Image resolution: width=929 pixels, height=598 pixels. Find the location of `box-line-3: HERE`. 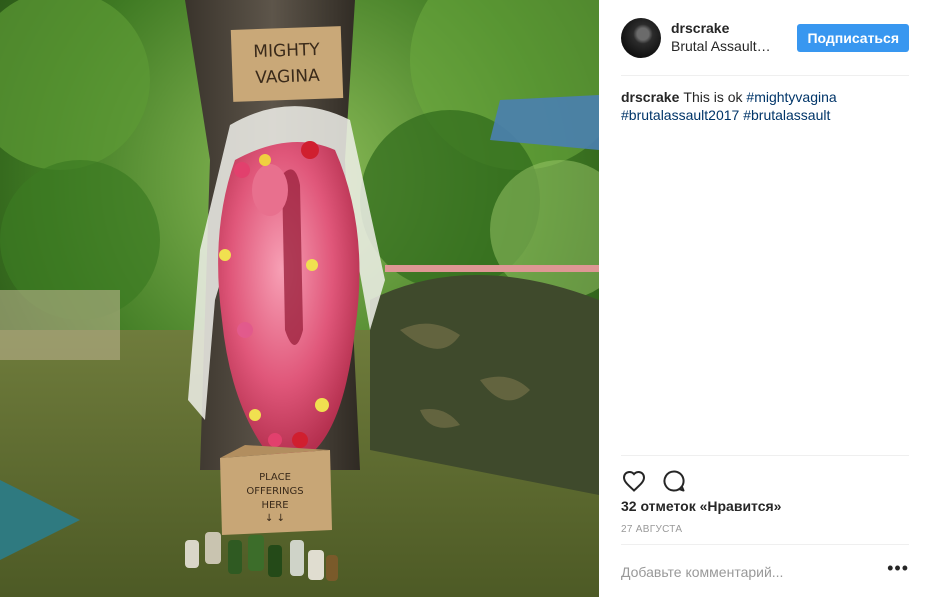

box-line-3: HERE is located at coordinates (274, 505).